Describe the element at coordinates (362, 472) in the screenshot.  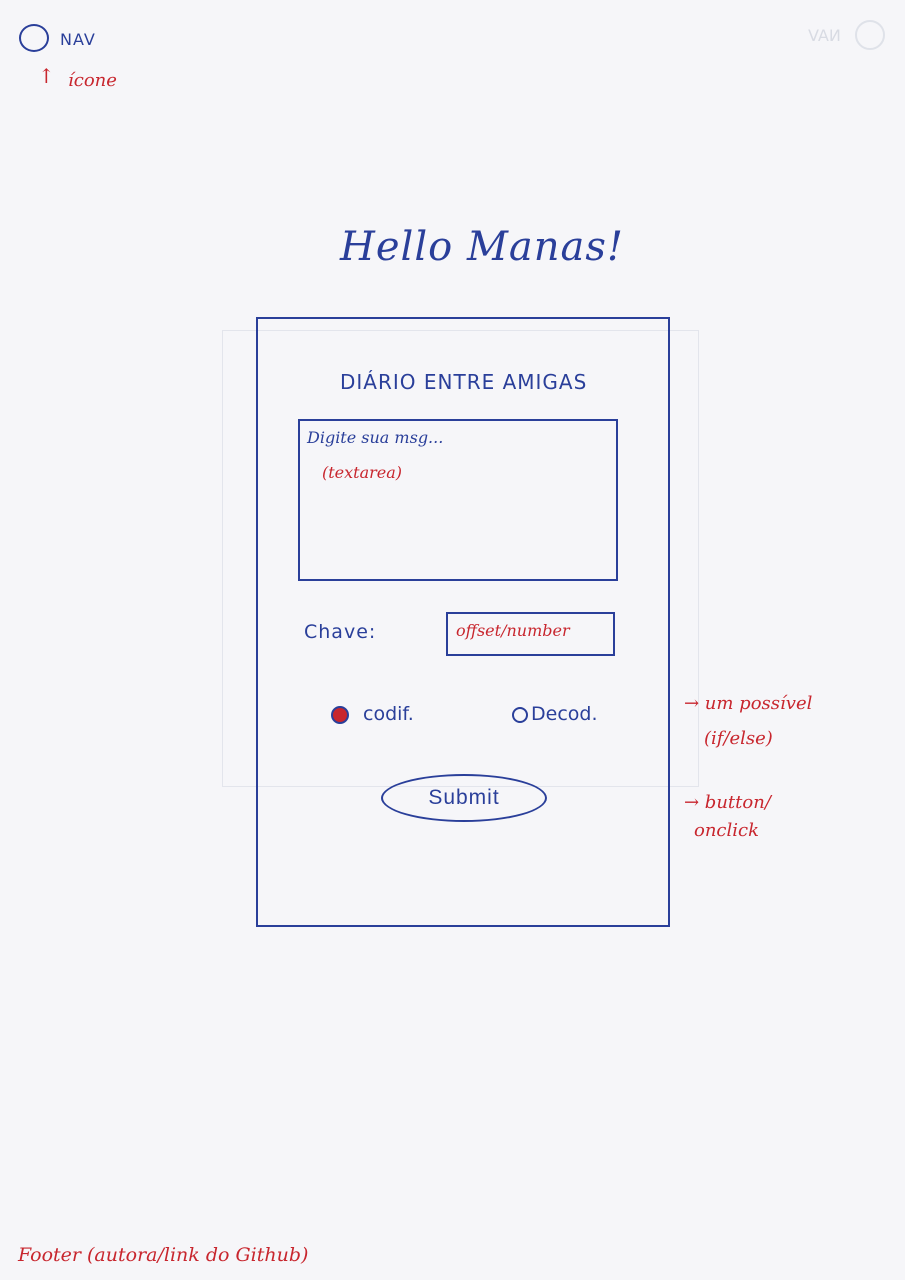
I see `textarea-annotation: (textarea)` at that location.